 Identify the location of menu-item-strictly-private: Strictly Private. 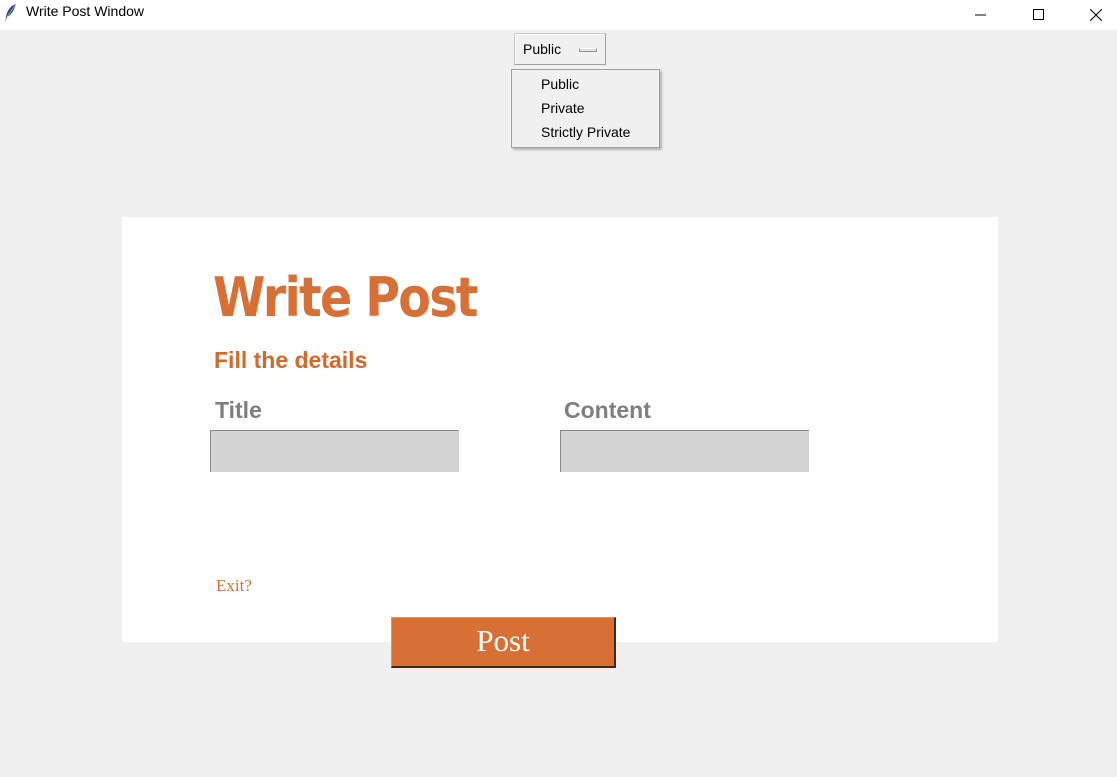
(585, 132).